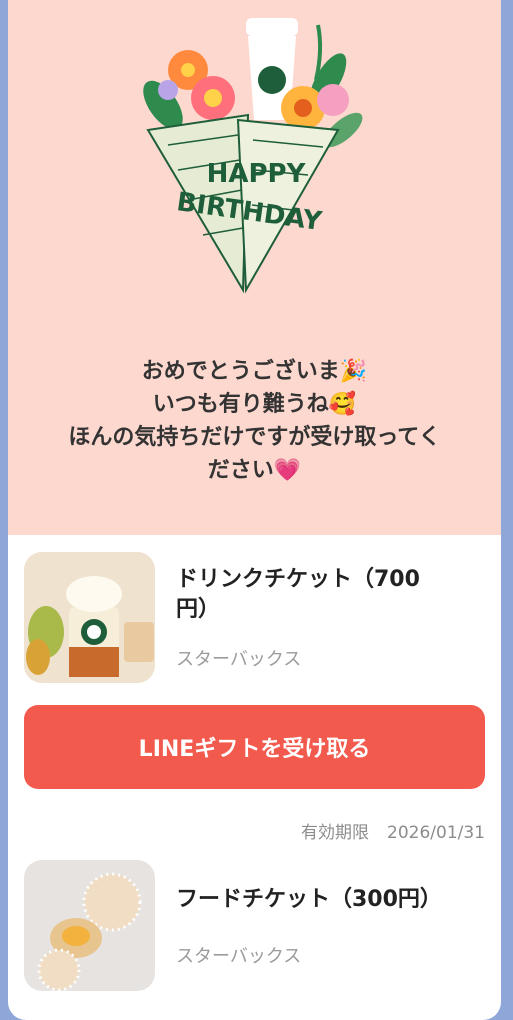 The height and width of the screenshot is (1020, 513). I want to click on pastry-image, so click(89, 925).